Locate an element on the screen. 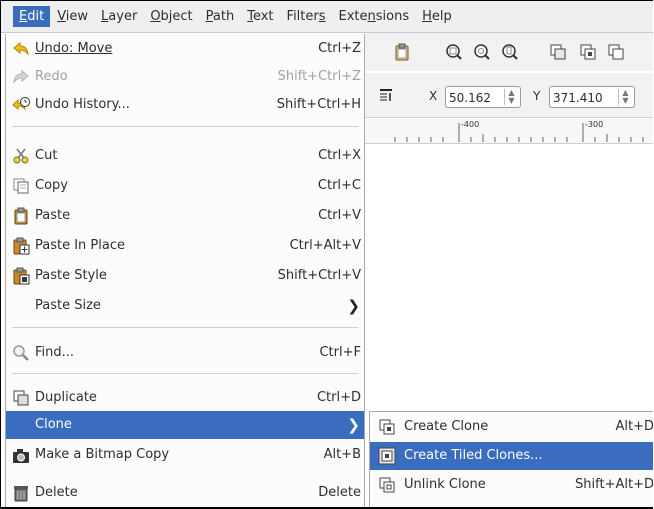  zoom-selection-icon is located at coordinates (454, 52).